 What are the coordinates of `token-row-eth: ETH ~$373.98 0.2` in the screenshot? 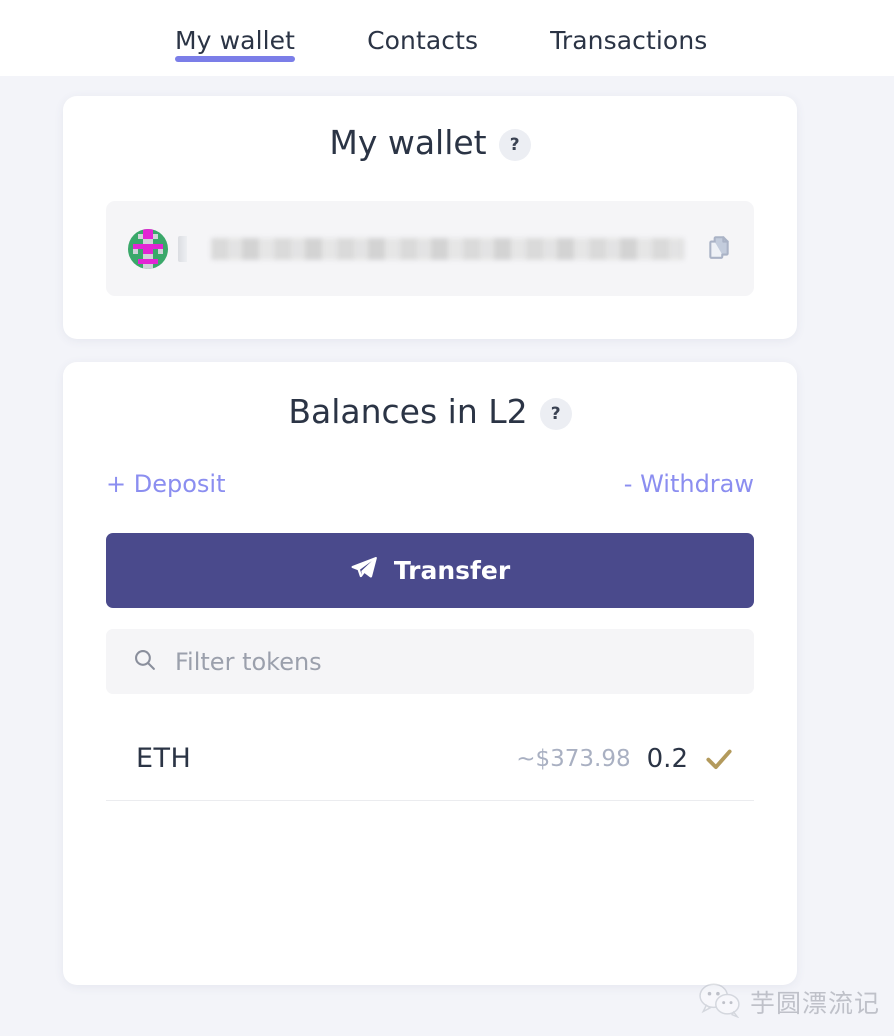 It's located at (430, 759).